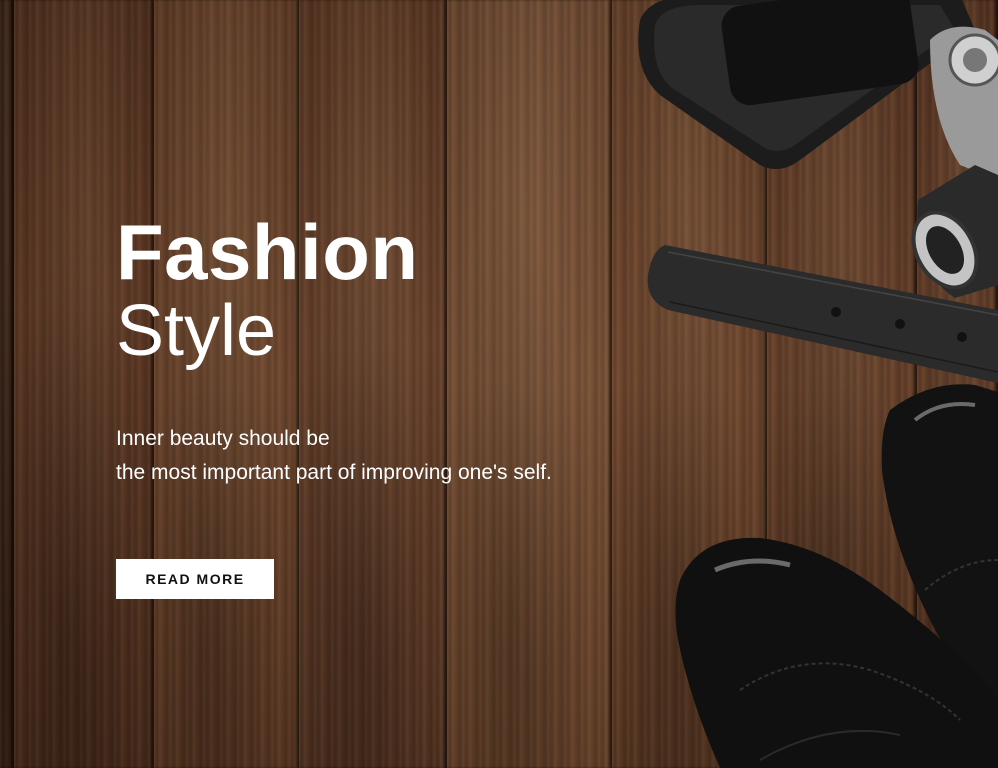 The image size is (998, 768). Describe the element at coordinates (223, 438) in the screenshot. I see `hero-subtitle-line1: Inner beauty should be` at that location.